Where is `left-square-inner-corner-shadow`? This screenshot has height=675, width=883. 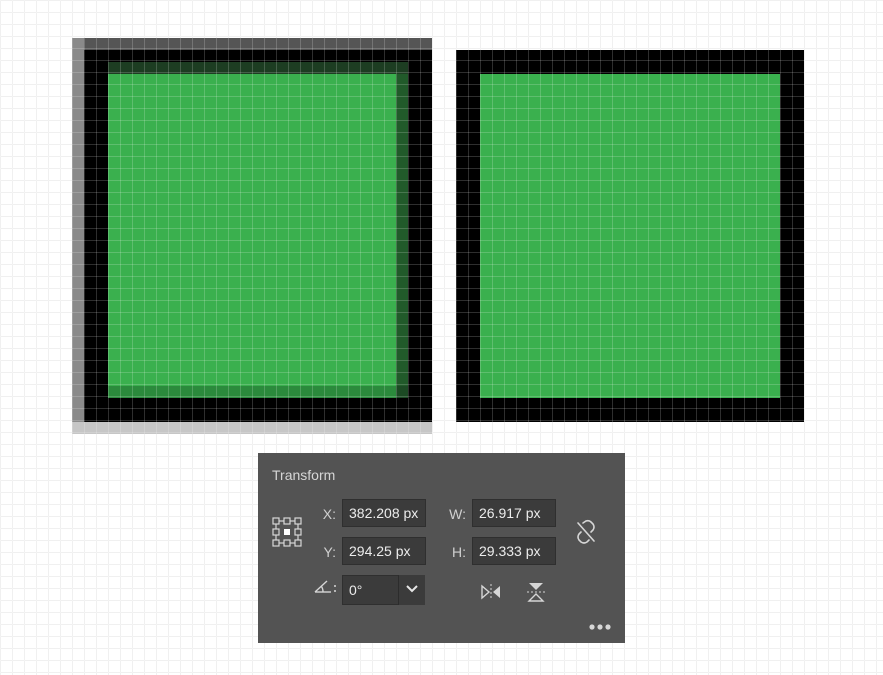 left-square-inner-corner-shadow is located at coordinates (402, 392).